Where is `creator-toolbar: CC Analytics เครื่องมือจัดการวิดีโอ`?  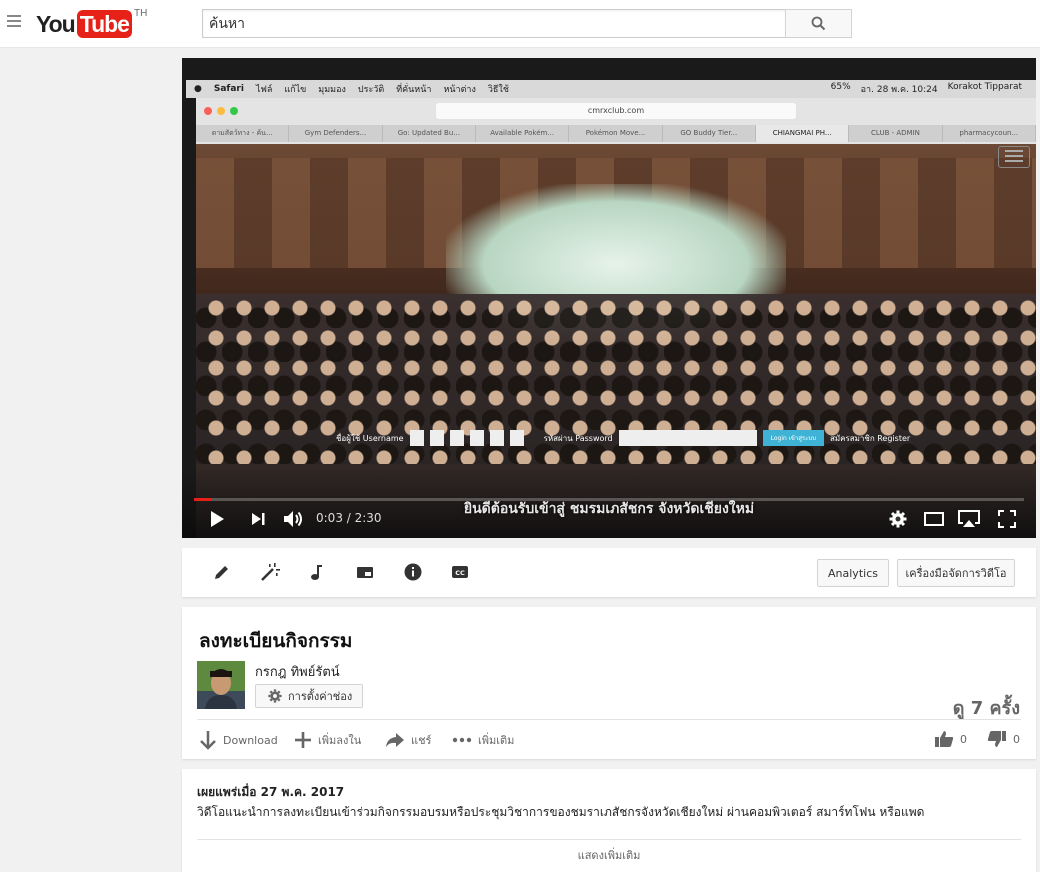 creator-toolbar: CC Analytics เครื่องมือจัดการวิดีโอ is located at coordinates (609, 572).